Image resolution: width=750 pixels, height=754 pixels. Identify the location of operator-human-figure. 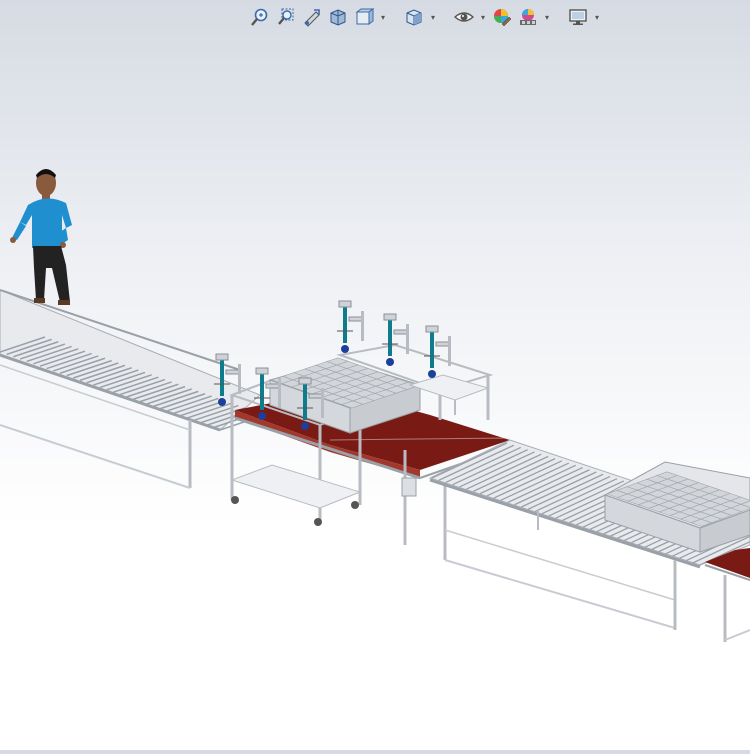
(41, 237).